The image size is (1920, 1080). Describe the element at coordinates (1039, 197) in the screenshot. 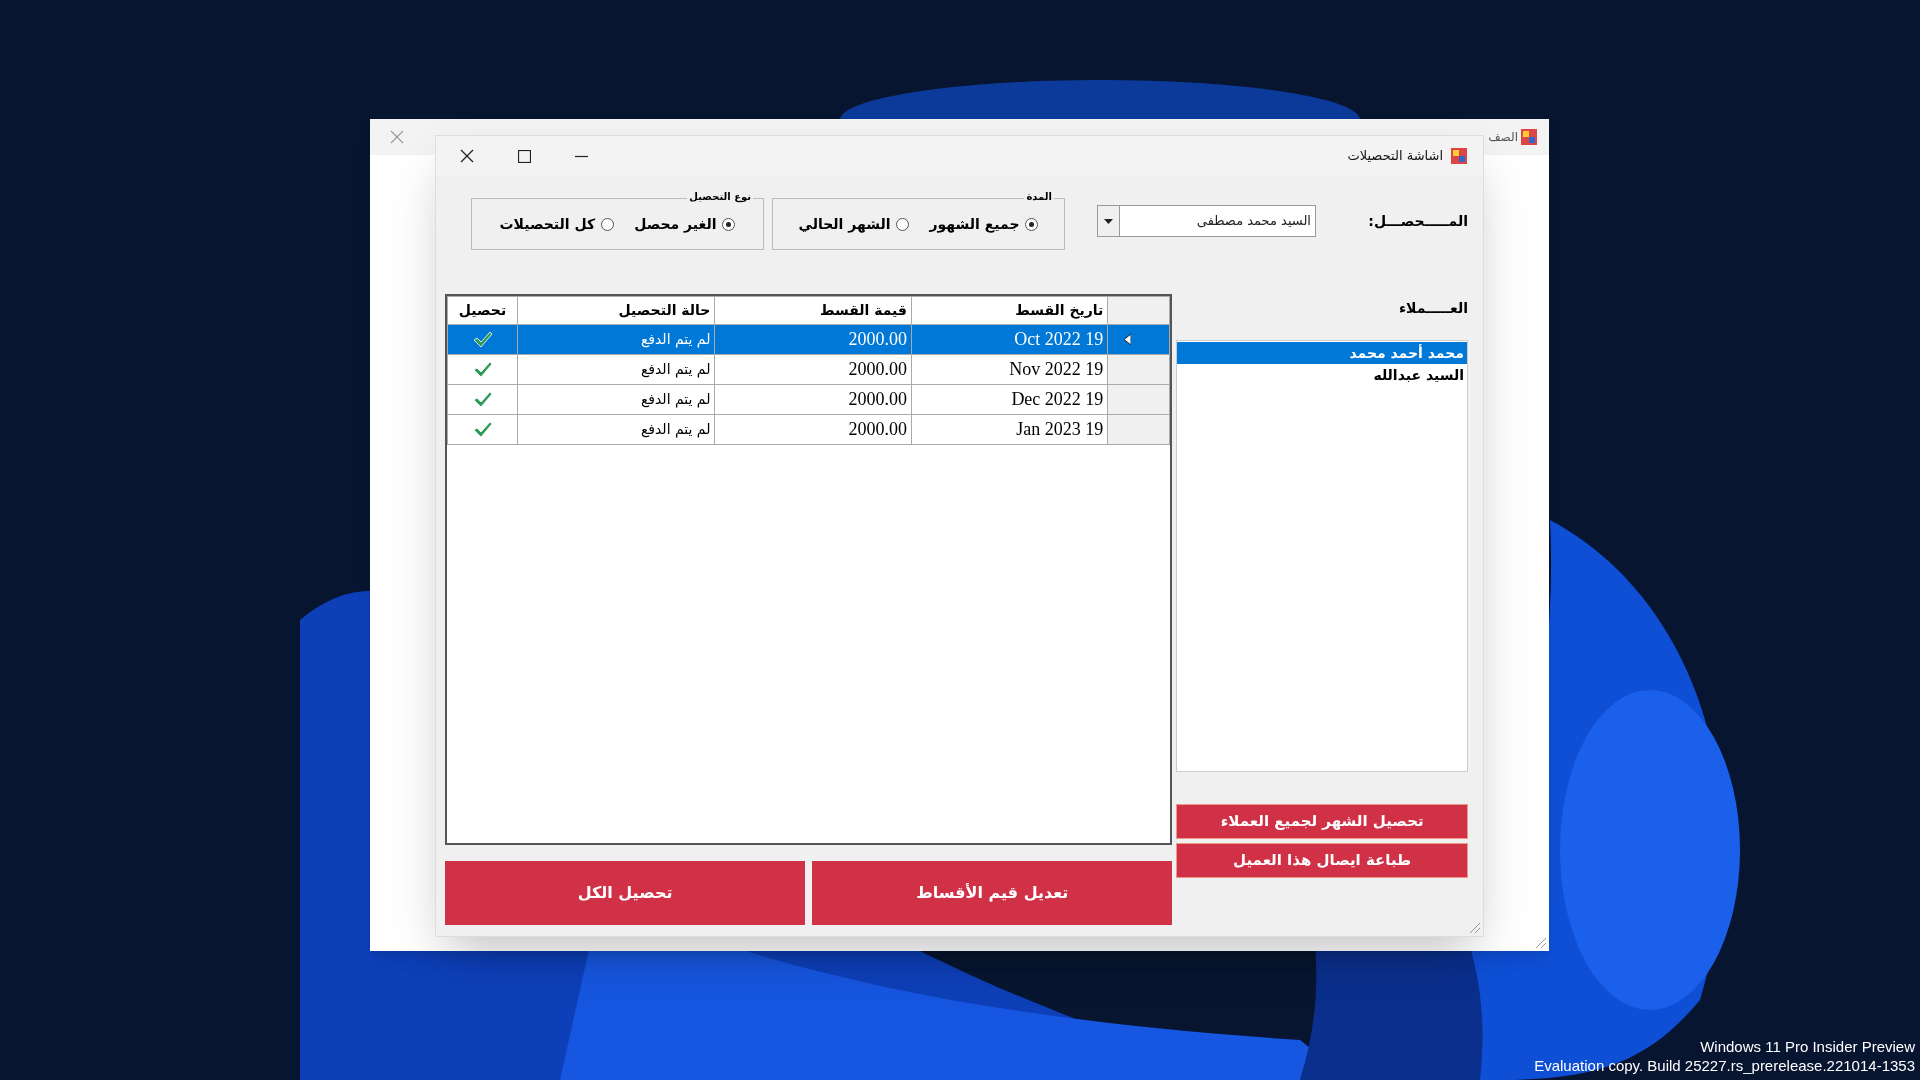

I see `group-title: المدة` at that location.